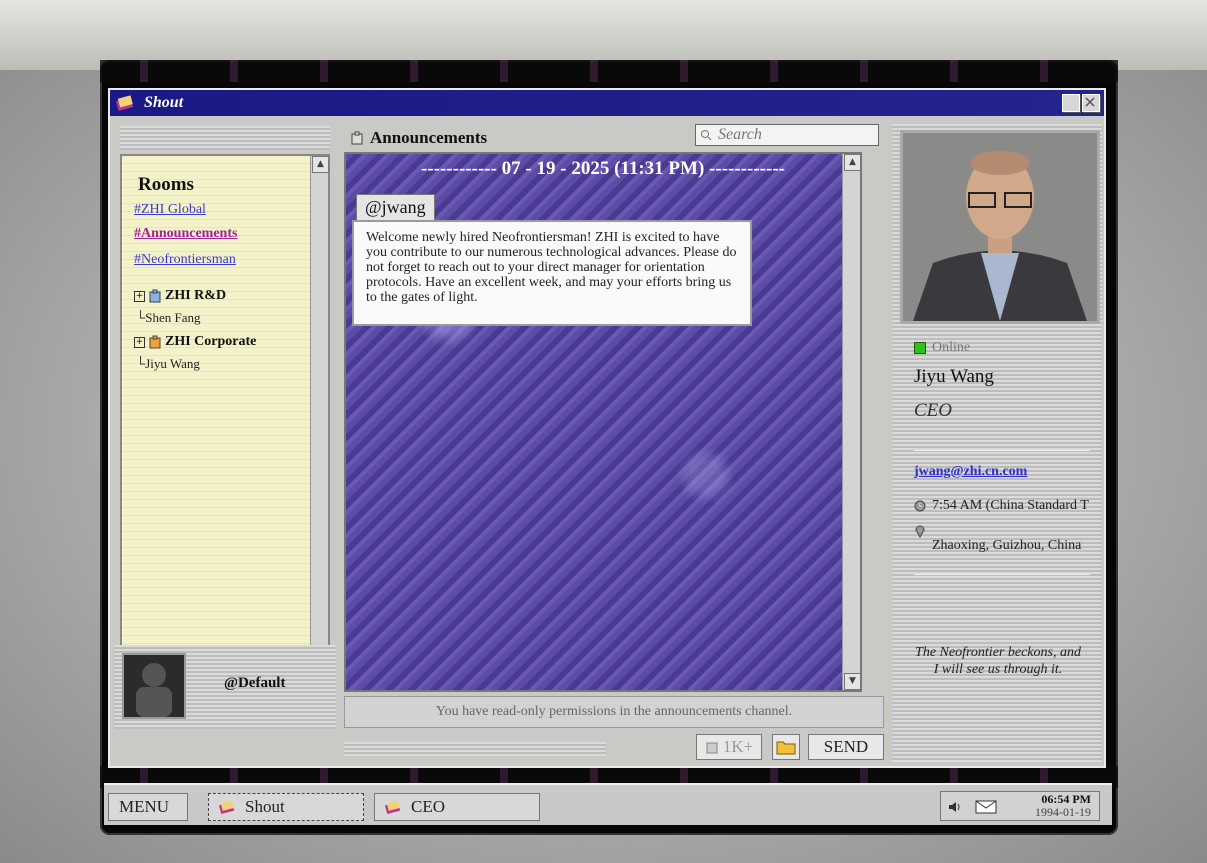 The width and height of the screenshot is (1207, 863). I want to click on location-pin-icon, so click(920, 531).